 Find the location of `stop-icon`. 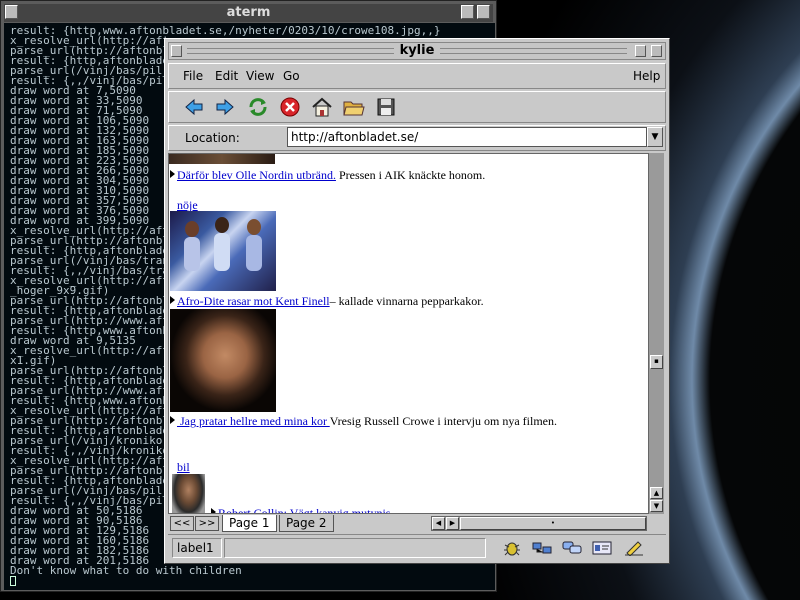

stop-icon is located at coordinates (290, 107).